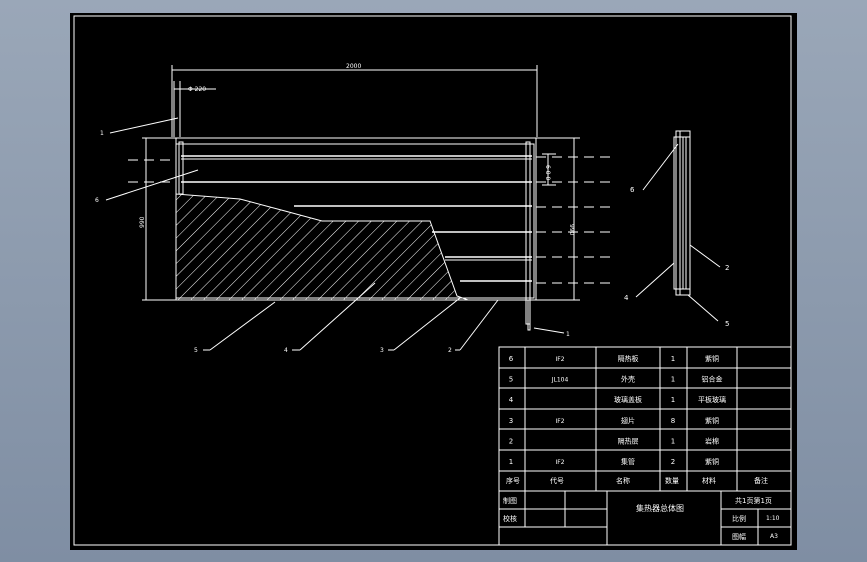 This screenshot has height=562, width=867. I want to click on dim-bar-spacing: 6 0 0, so click(547, 172).